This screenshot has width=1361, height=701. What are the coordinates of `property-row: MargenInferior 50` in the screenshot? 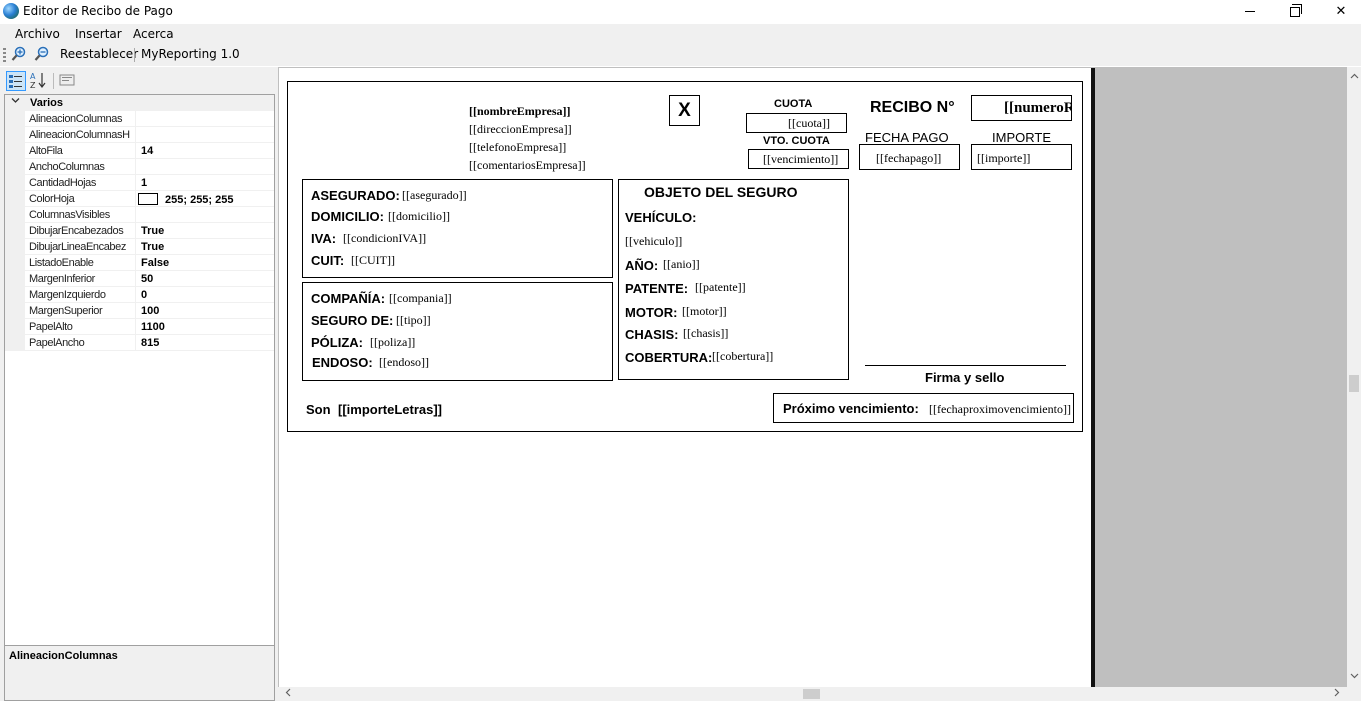 It's located at (139, 279).